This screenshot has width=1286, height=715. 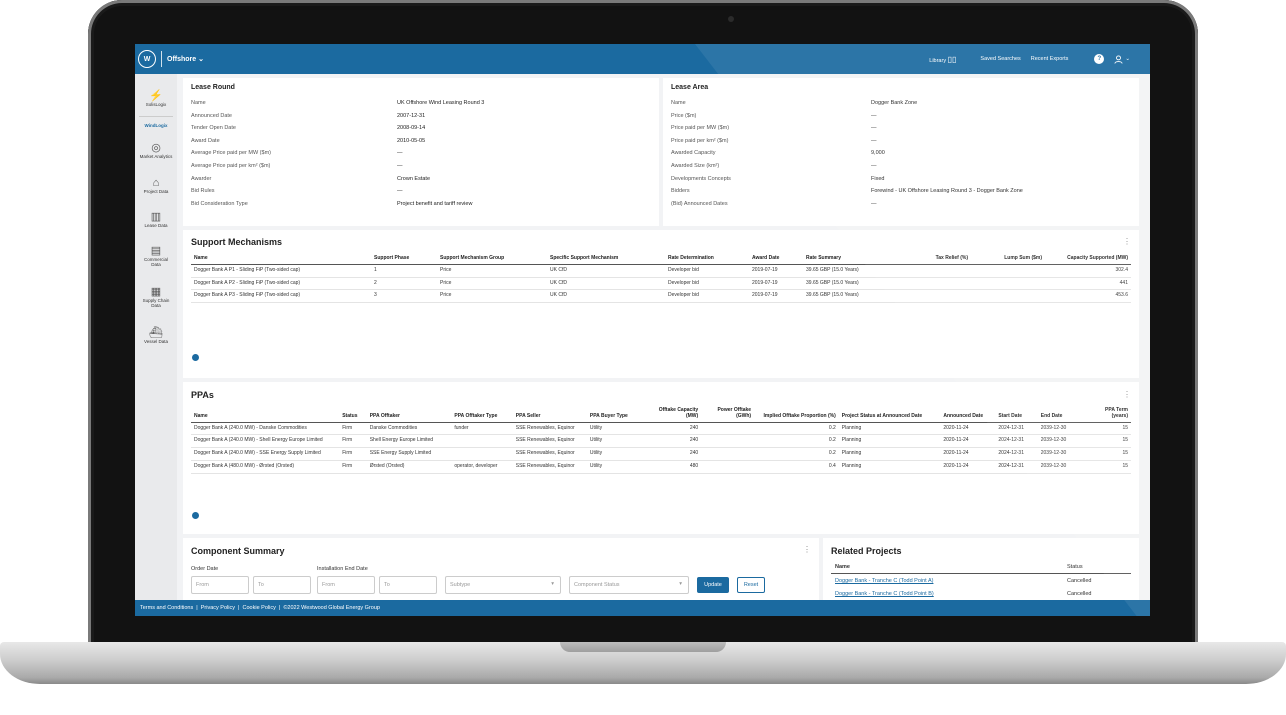 I want to click on subtype-select: Subtype ▾, so click(x=503, y=585).